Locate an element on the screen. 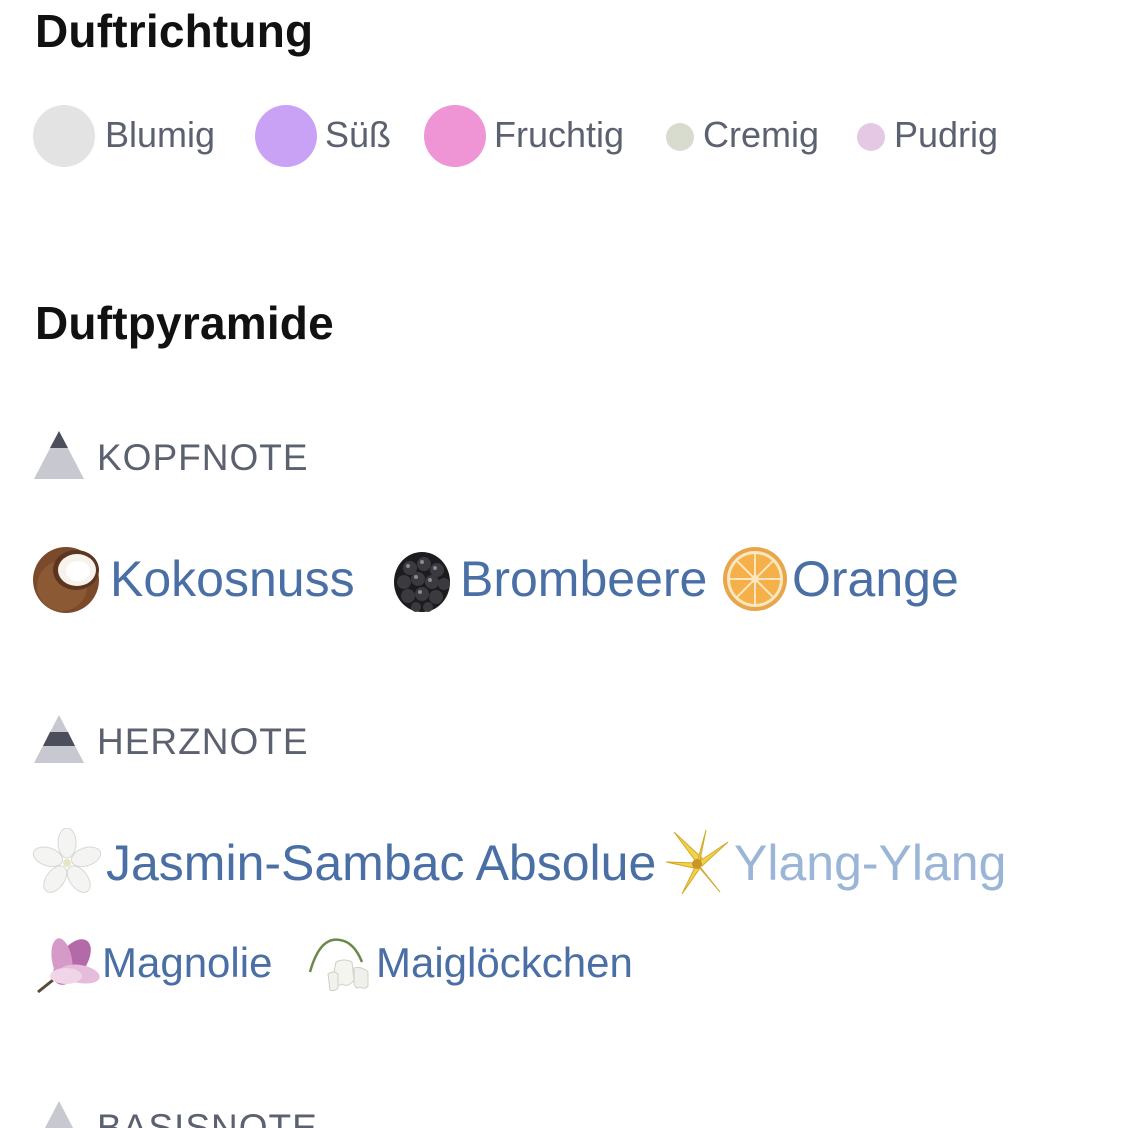  ingredient-label: Ylang-Ylang is located at coordinates (870, 863).